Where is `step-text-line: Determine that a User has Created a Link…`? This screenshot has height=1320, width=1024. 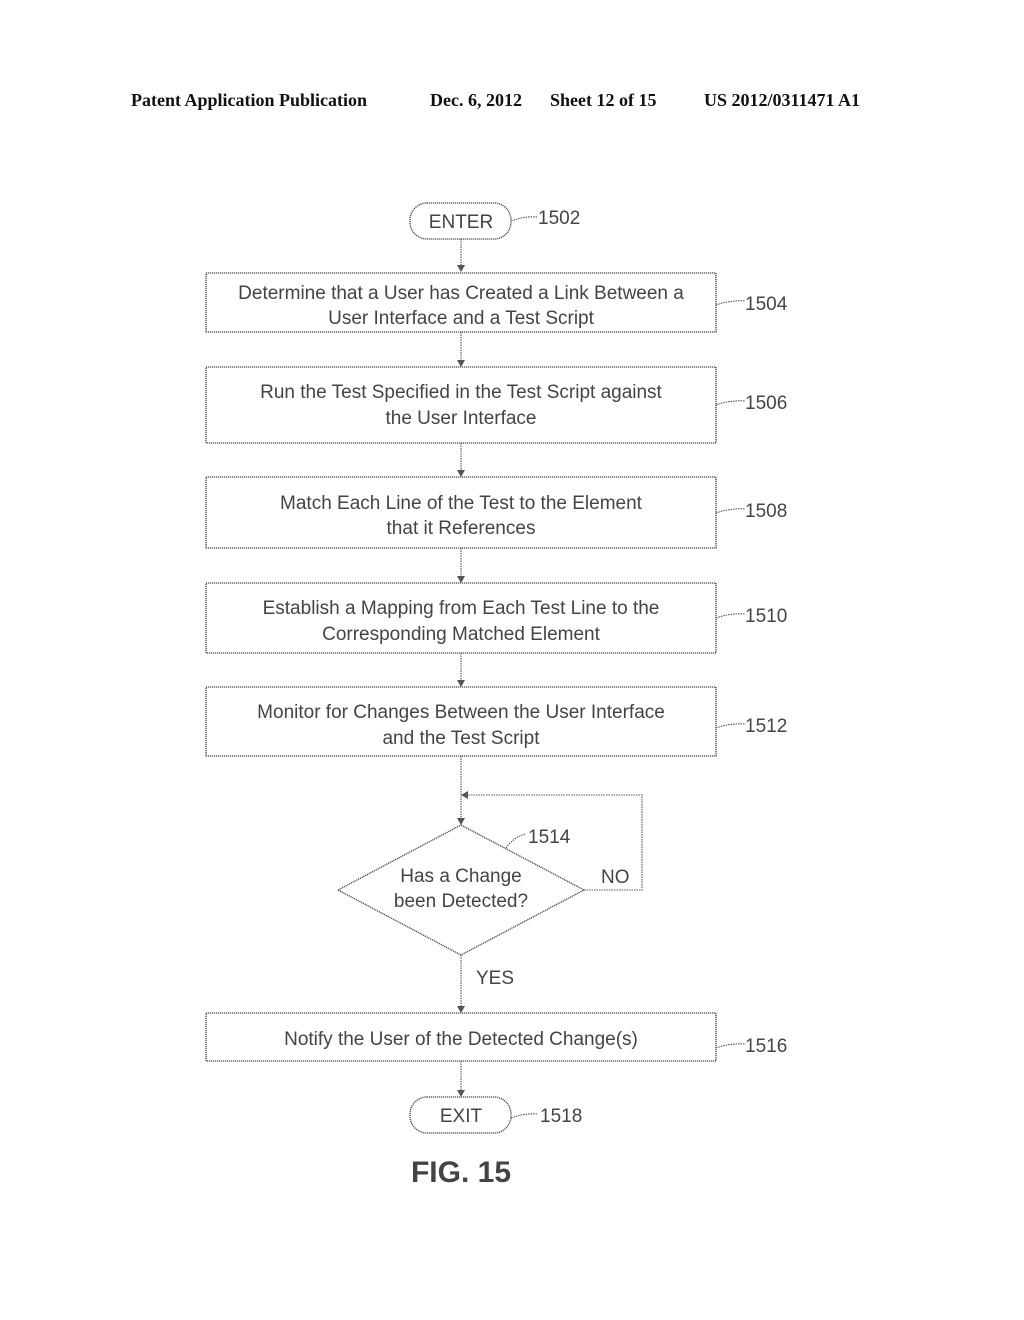
step-text-line: Determine that a User has Created a Link… is located at coordinates (461, 293).